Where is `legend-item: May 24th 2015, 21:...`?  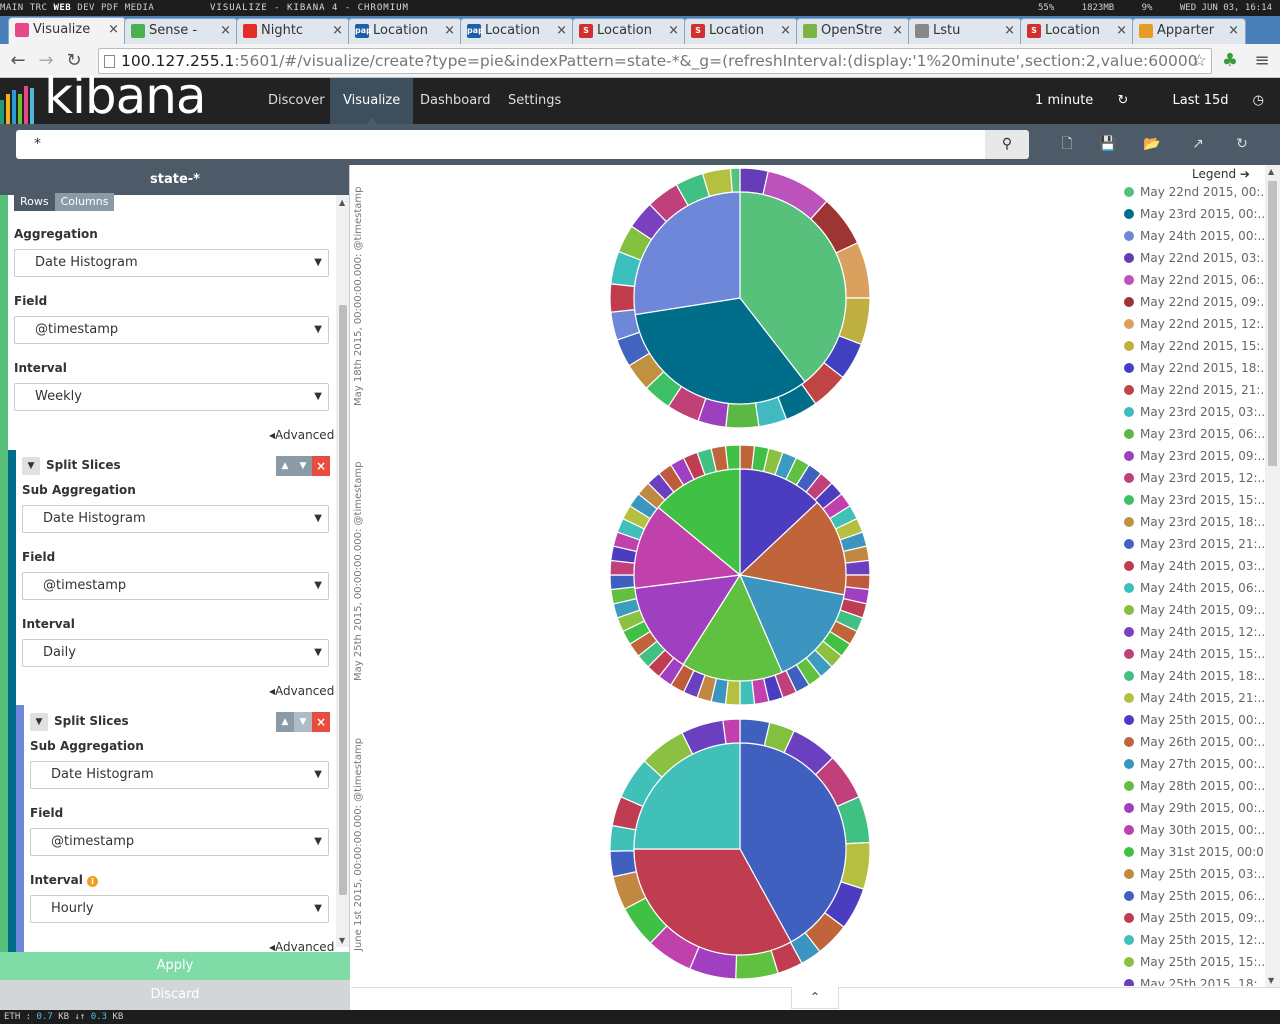 legend-item: May 24th 2015, 21:... is located at coordinates (1193, 698).